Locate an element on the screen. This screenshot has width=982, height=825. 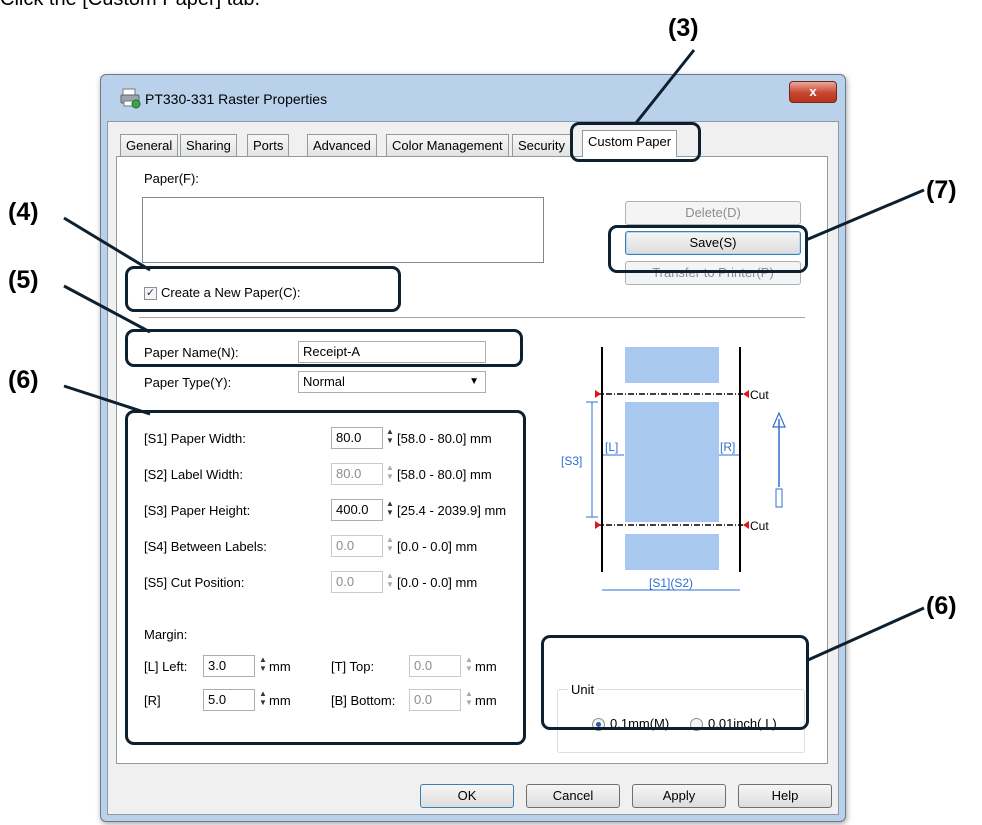
apply-button: Apply is located at coordinates (679, 796).